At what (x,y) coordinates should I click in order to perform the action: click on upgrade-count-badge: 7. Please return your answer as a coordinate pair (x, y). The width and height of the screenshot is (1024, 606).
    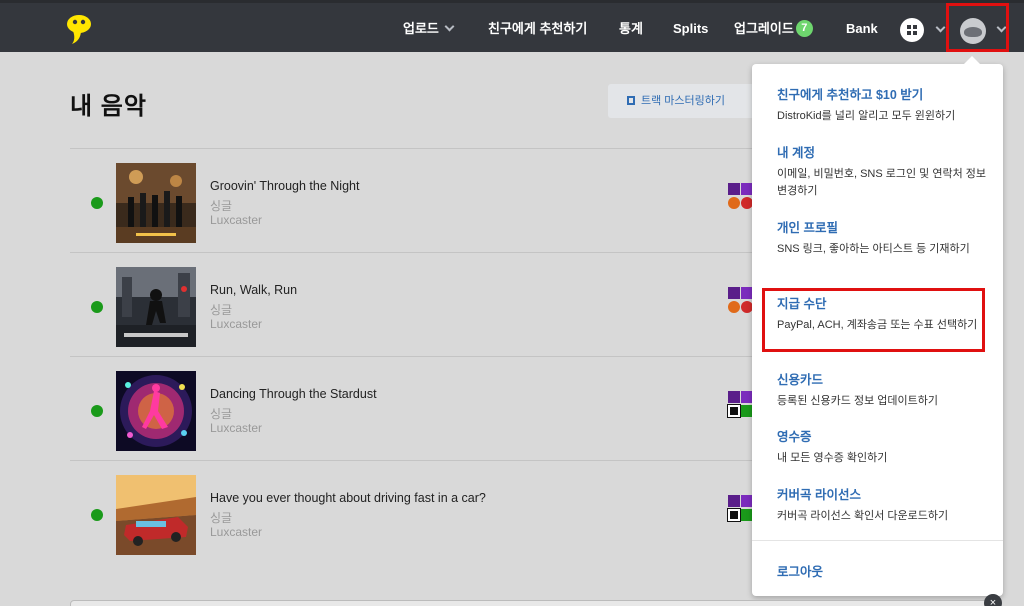
    Looking at the image, I should click on (804, 29).